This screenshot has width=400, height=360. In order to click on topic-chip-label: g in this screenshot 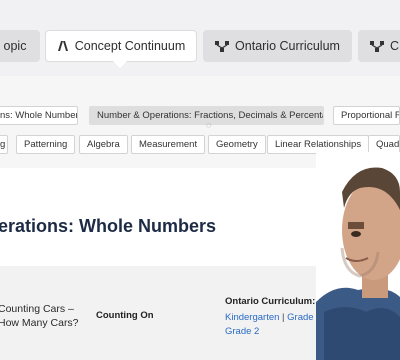, I will do `click(3, 144)`.